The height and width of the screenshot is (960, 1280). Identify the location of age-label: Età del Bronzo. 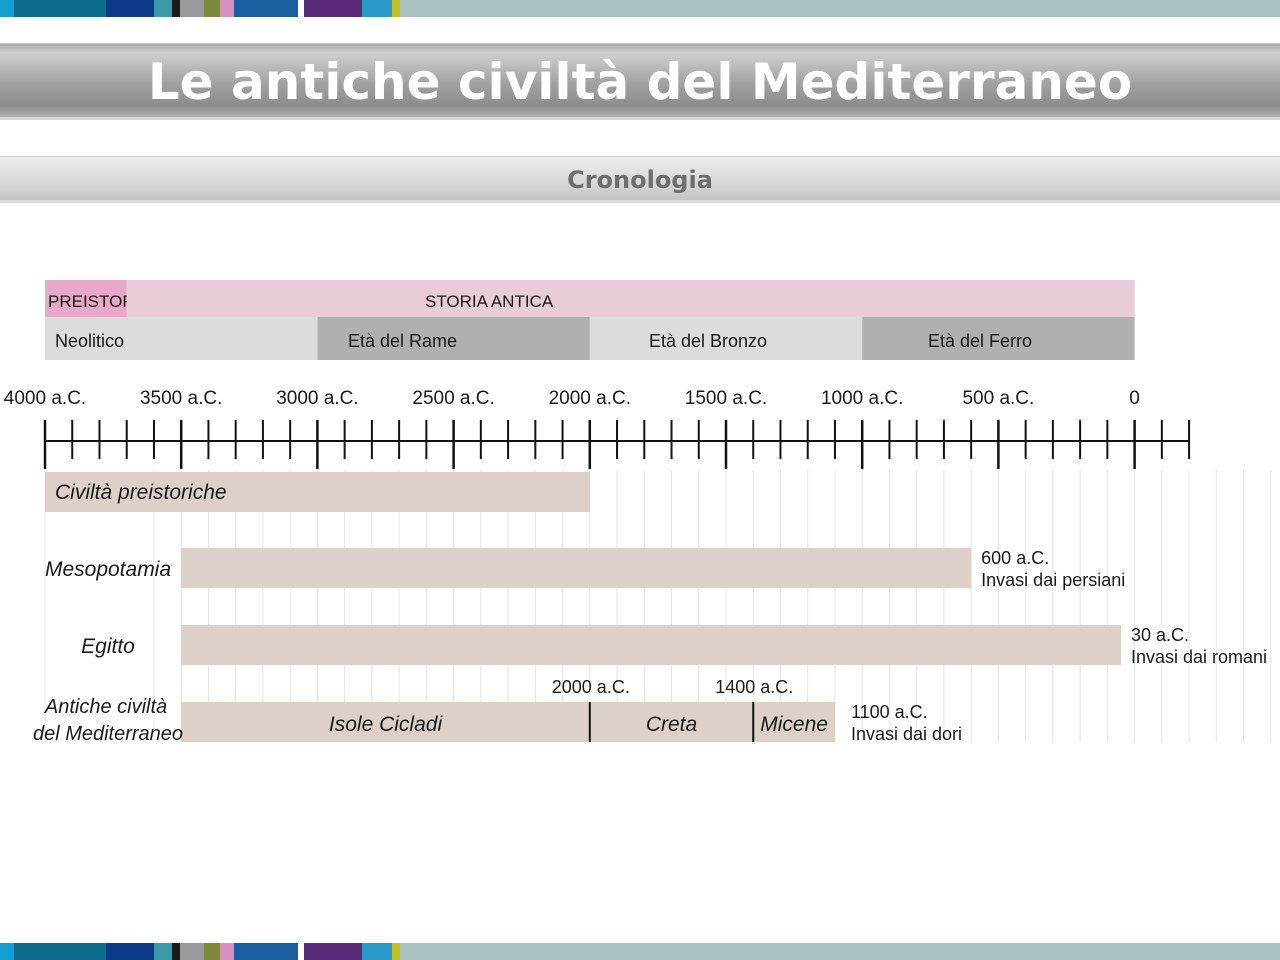
(708, 341).